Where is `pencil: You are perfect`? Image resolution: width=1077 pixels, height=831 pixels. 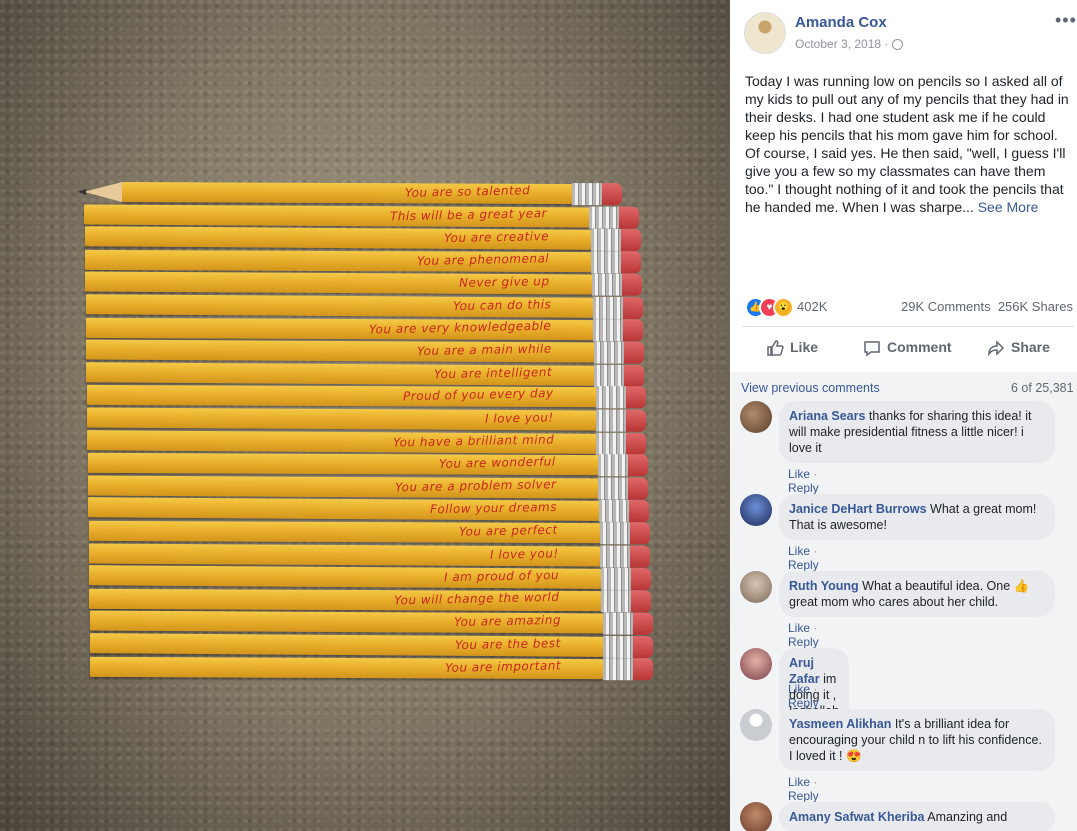 pencil: You are perfect is located at coordinates (369, 532).